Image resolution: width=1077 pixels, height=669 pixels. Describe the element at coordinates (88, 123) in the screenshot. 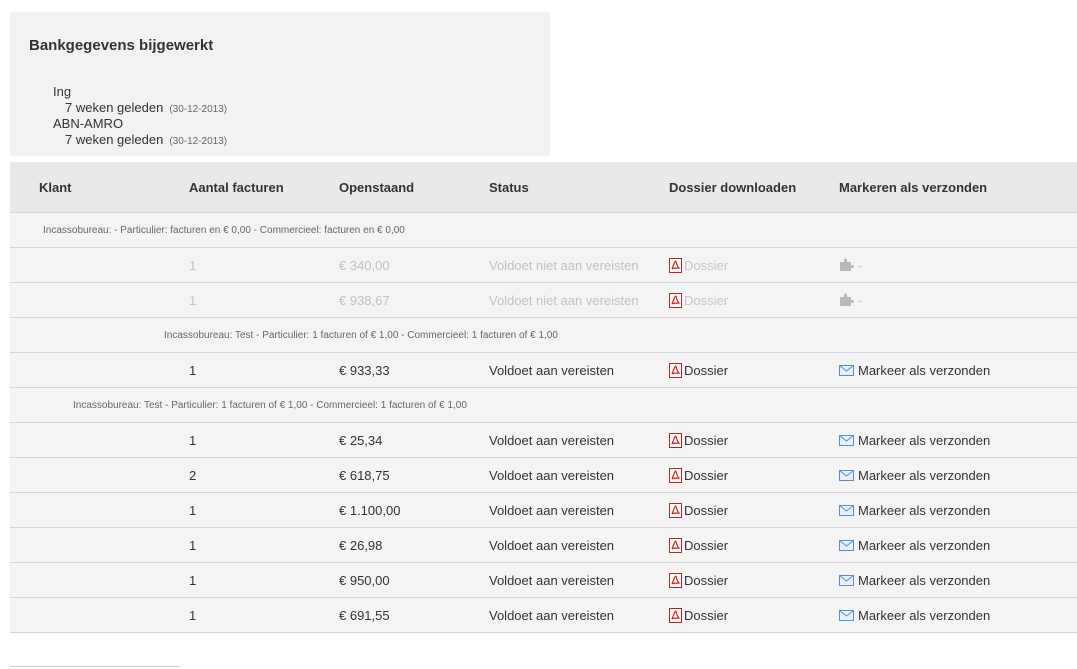

I see `bank-name: ABN-AMRO` at that location.